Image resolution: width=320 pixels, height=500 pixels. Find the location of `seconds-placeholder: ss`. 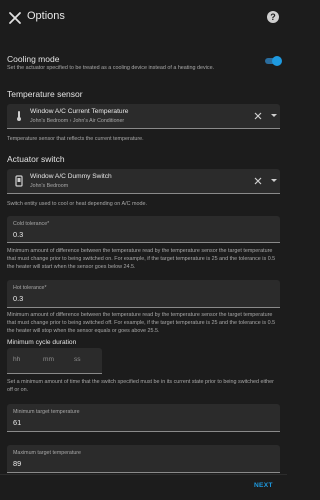

seconds-placeholder: ss is located at coordinates (77, 359).